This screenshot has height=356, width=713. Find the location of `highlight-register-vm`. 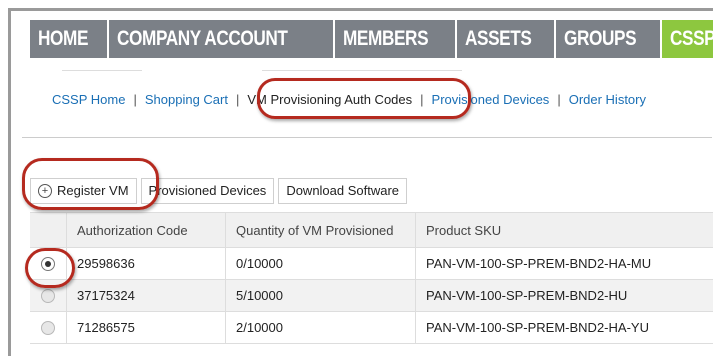

highlight-register-vm is located at coordinates (90, 184).